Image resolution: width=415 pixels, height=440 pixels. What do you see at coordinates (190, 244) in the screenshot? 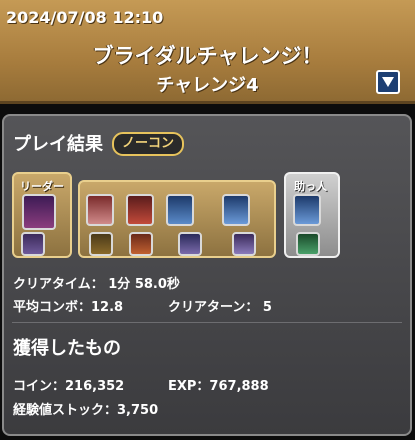
I see `sub-assist-3-icon` at bounding box center [190, 244].